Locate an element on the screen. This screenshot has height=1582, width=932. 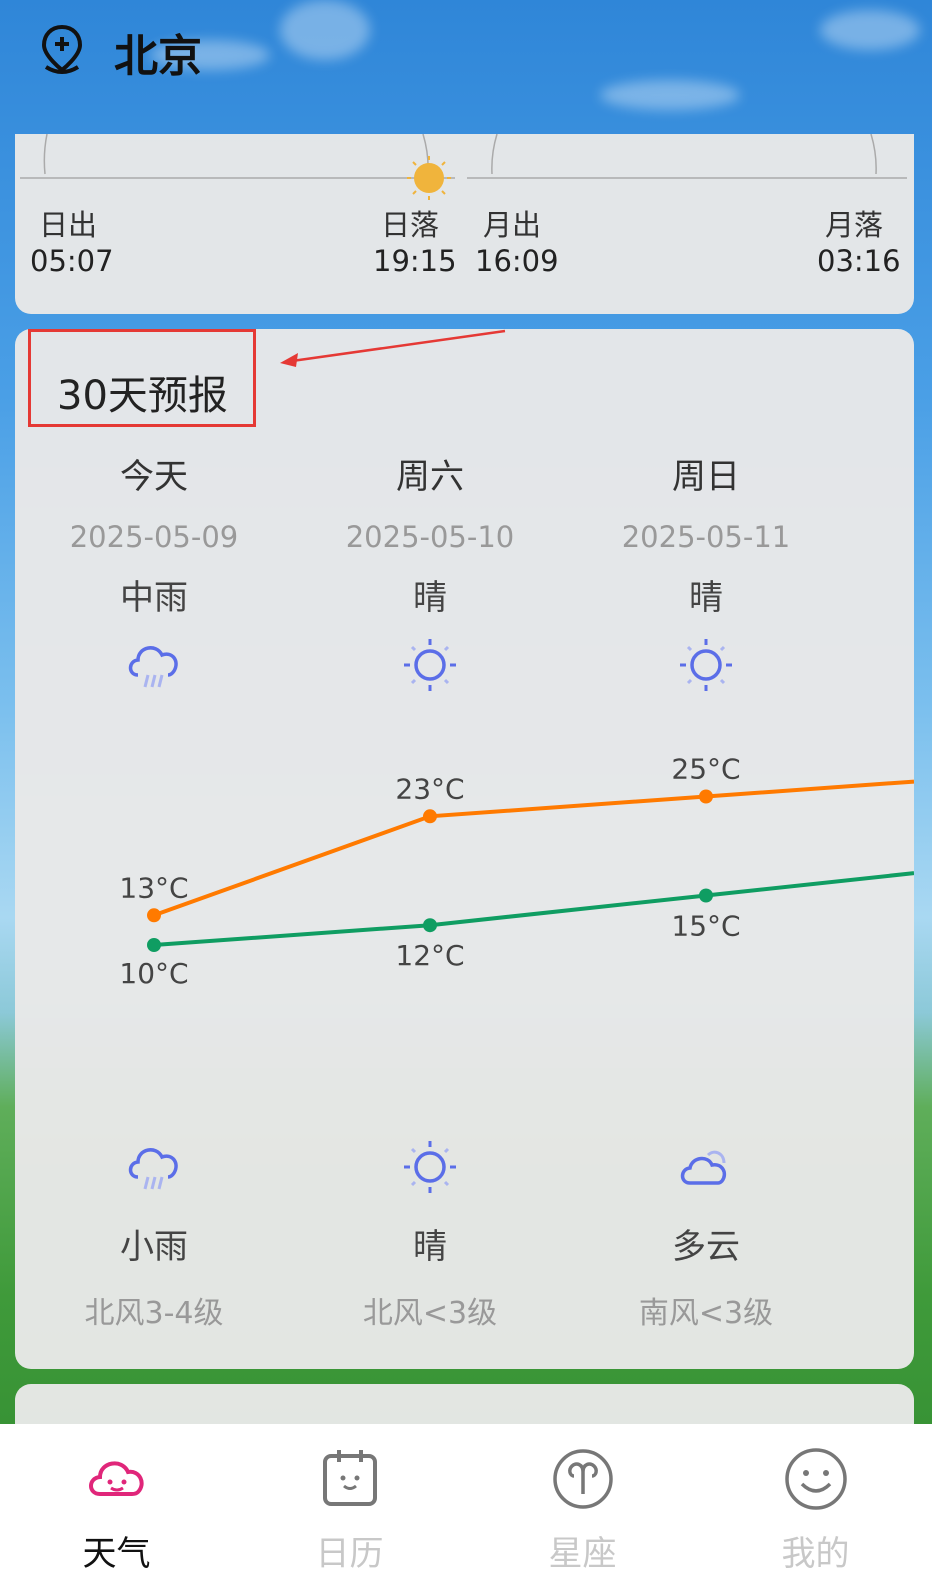
moonset-time: 03:16 is located at coordinates (859, 261).